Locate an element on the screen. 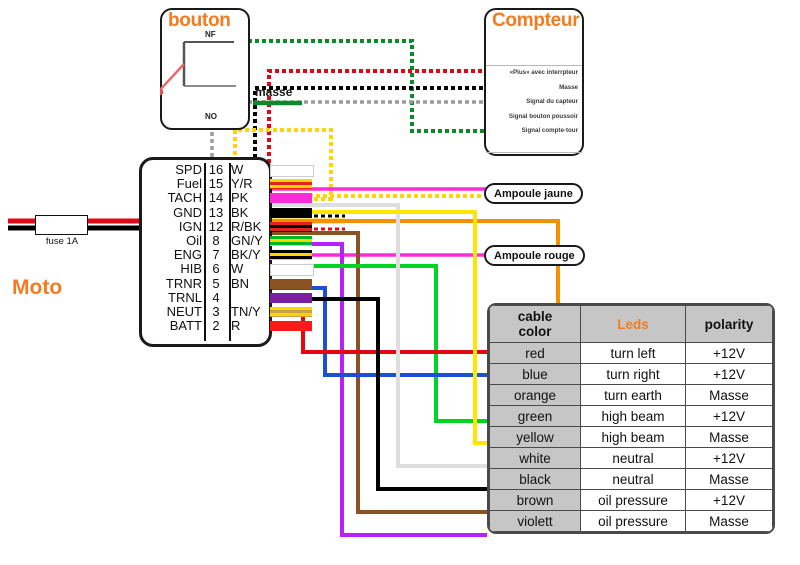 The image size is (800, 565). connector-pin-row: BATT 2 R is located at coordinates (206, 326).